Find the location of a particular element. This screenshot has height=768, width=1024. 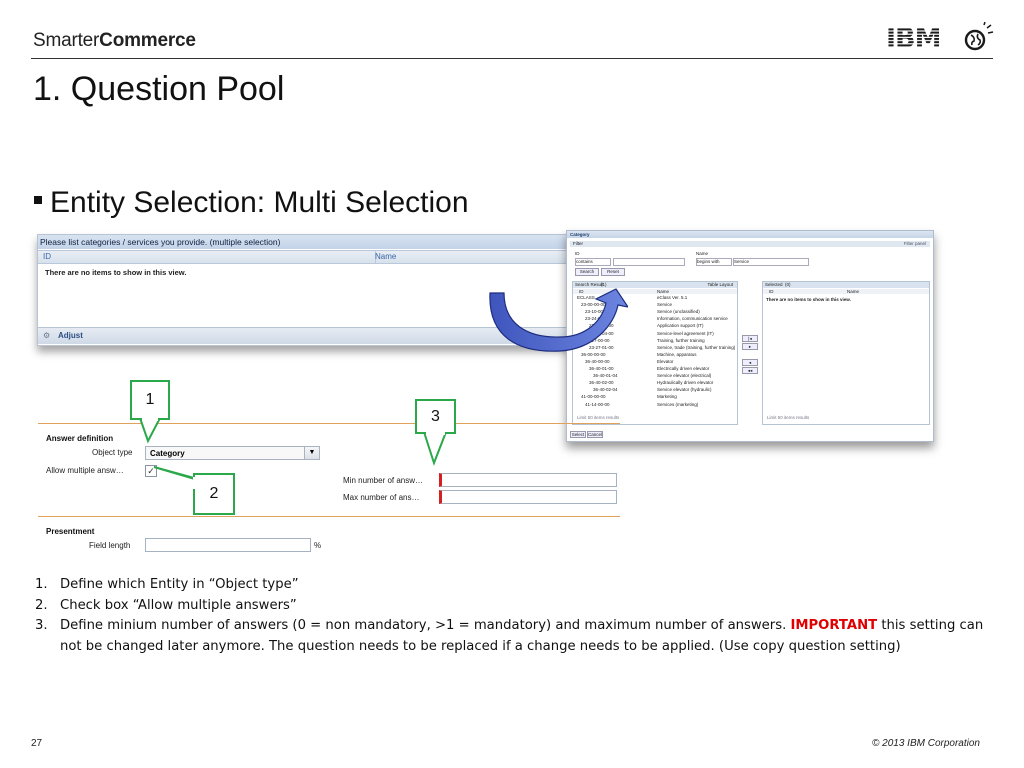

instruction-item: 1. Define which Entity in “Object type” is located at coordinates (512, 585).